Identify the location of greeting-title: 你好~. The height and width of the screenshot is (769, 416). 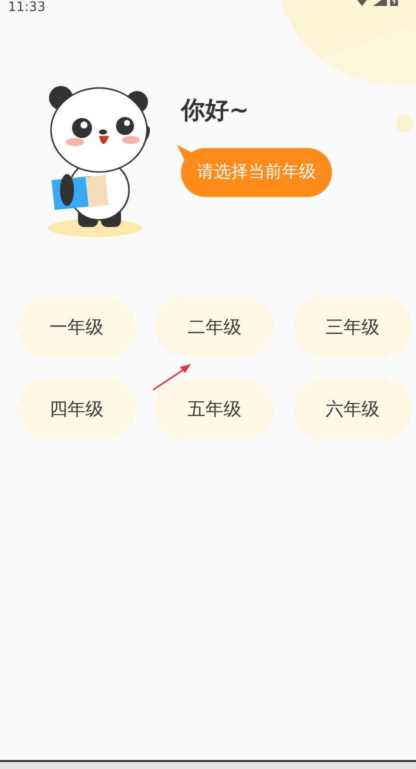
(215, 110).